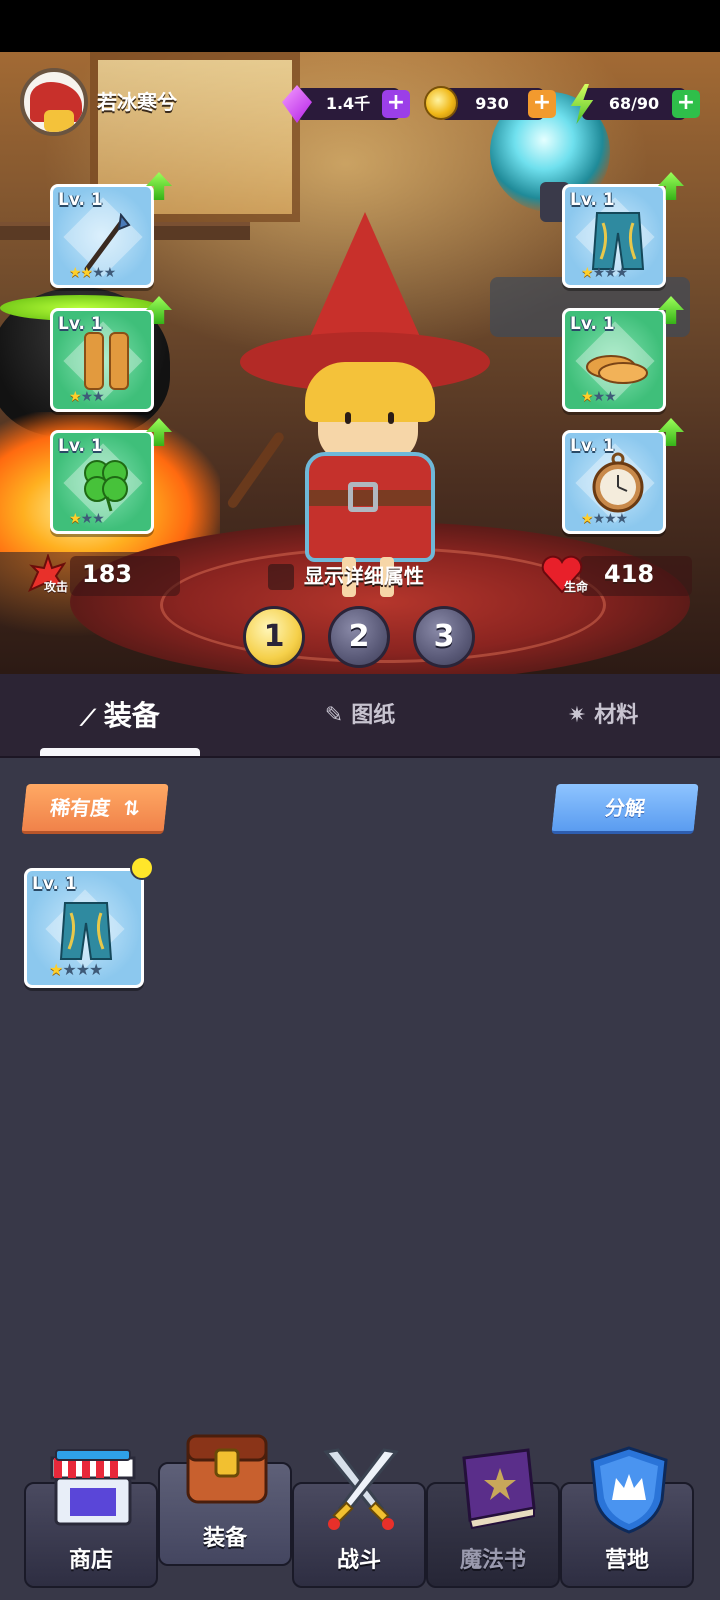 The height and width of the screenshot is (1600, 720). Describe the element at coordinates (54, 102) in the screenshot. I see `player-avatar` at that location.